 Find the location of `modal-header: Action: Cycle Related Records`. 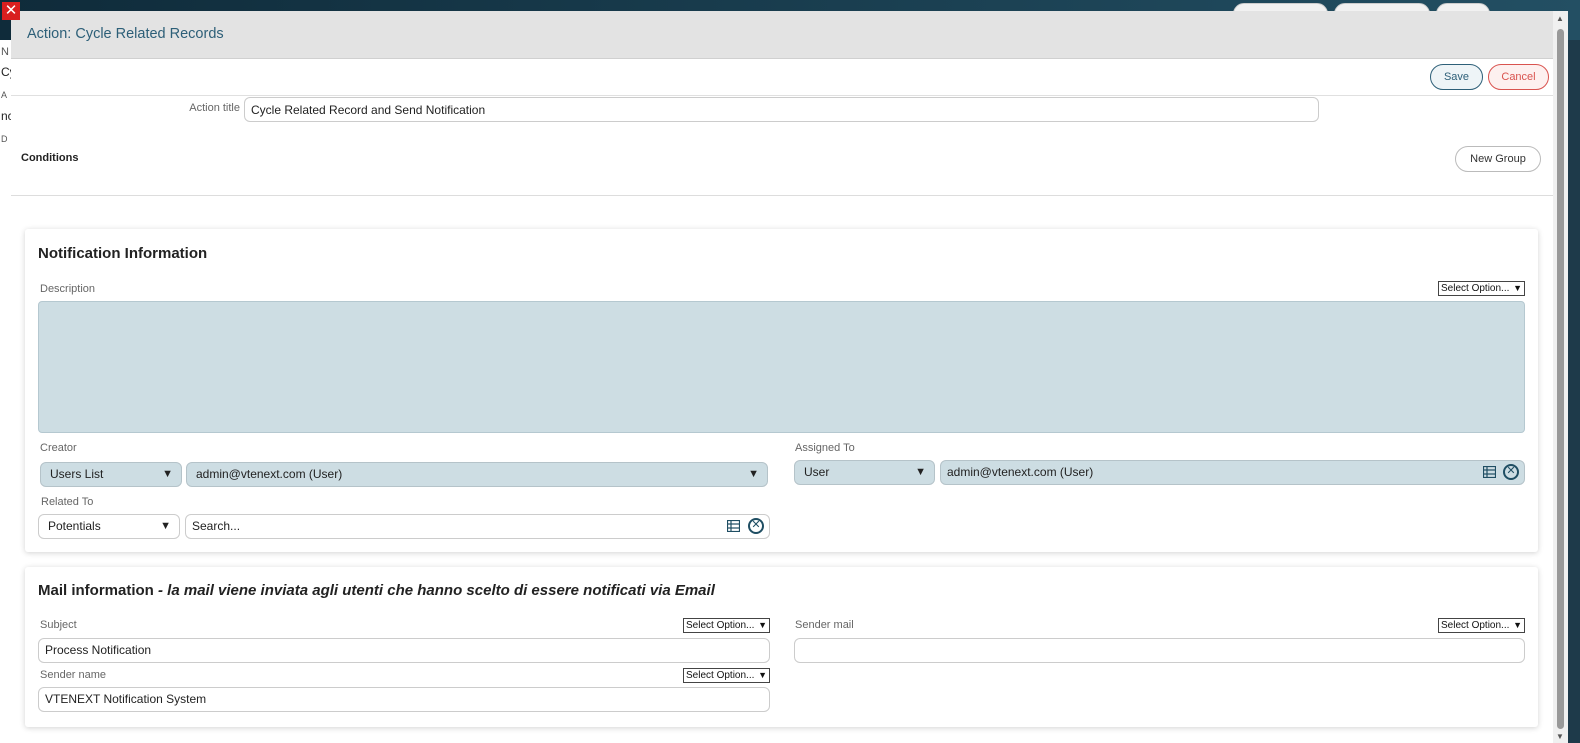

modal-header: Action: Cycle Related Records is located at coordinates (782, 35).